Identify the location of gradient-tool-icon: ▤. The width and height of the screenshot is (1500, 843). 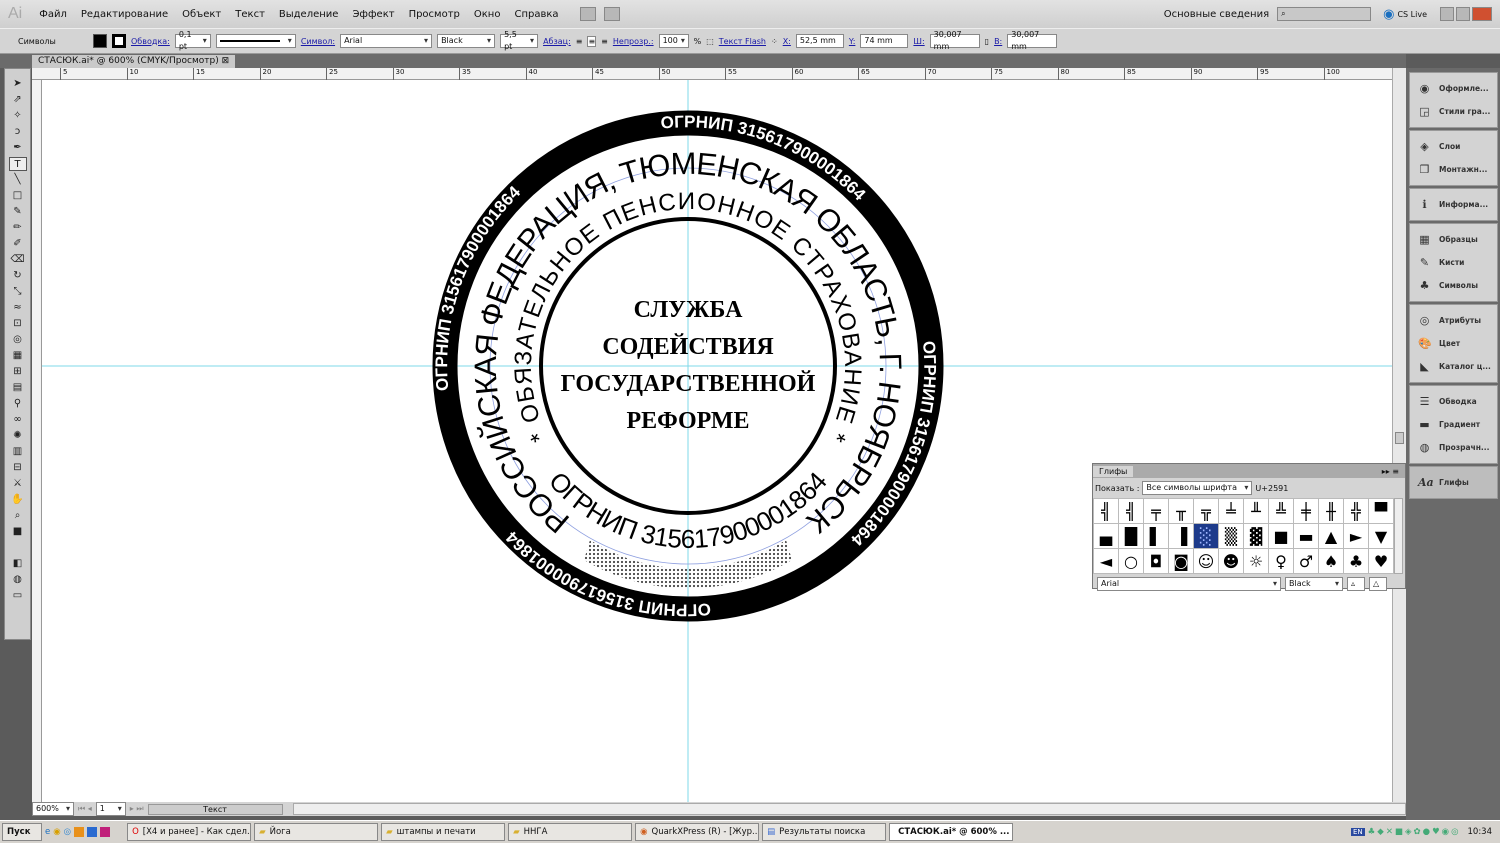
(18, 388).